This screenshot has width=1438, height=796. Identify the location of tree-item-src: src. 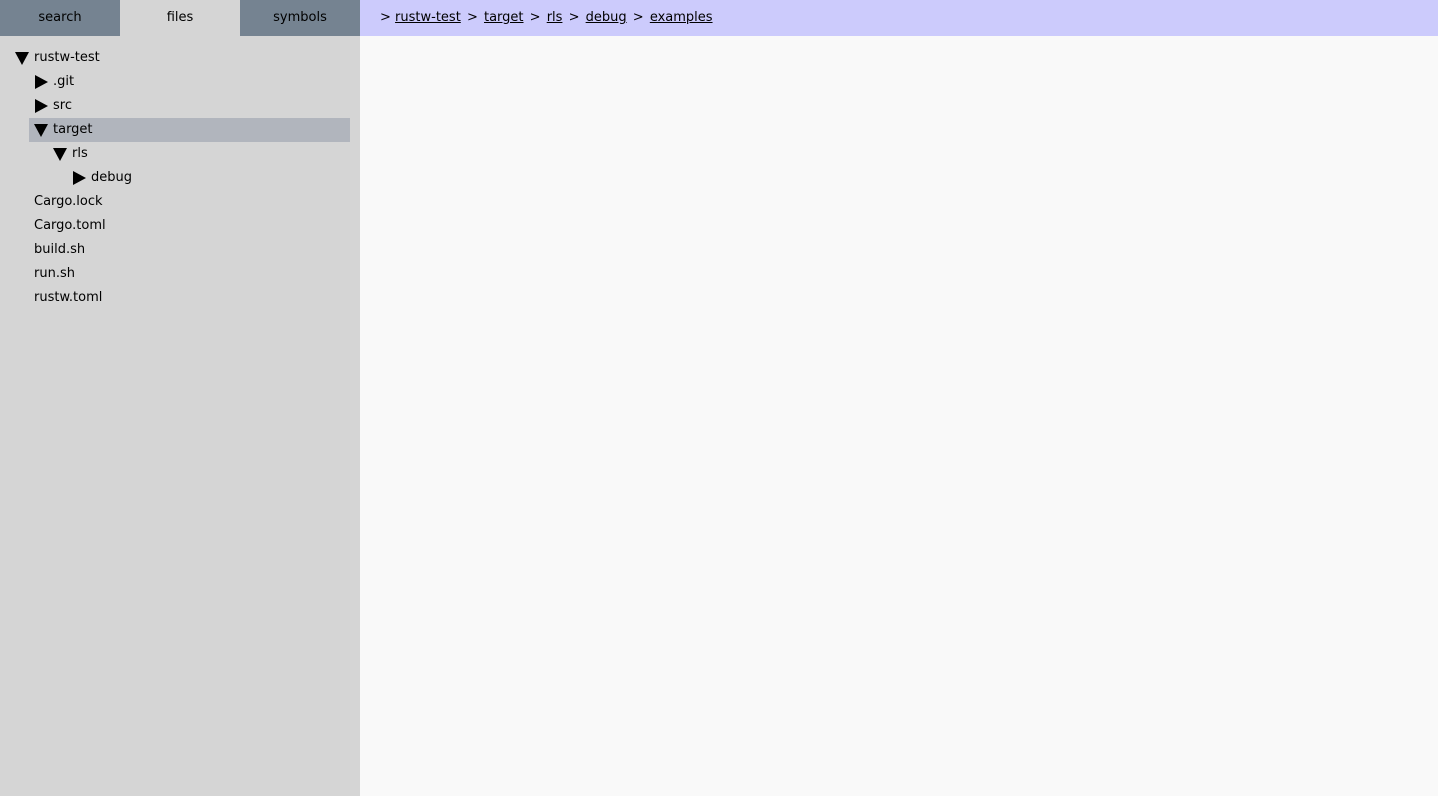
(180, 106).